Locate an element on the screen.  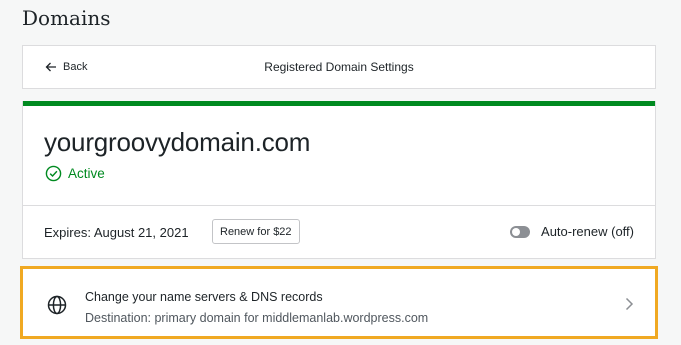
back-label: Back is located at coordinates (75, 67).